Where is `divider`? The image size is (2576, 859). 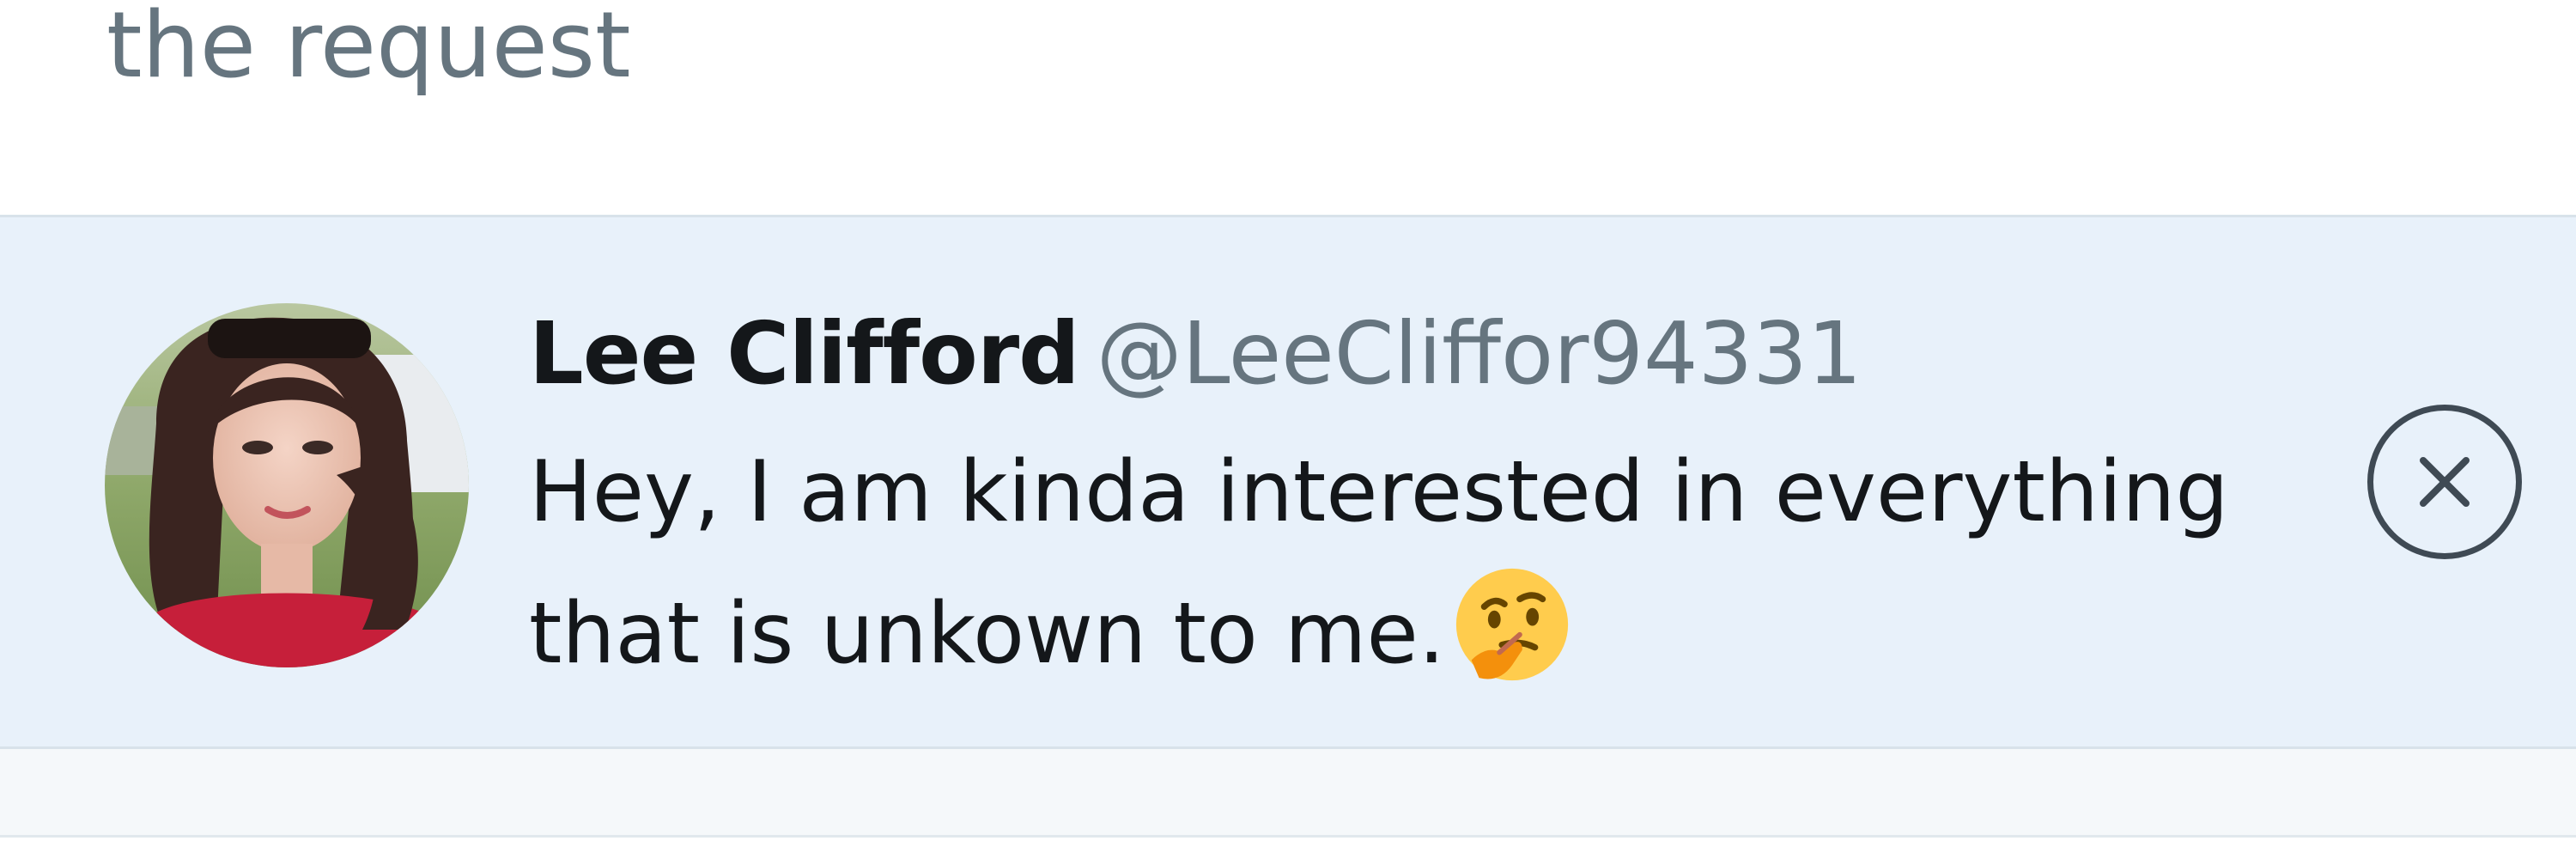
divider is located at coordinates (1288, 837).